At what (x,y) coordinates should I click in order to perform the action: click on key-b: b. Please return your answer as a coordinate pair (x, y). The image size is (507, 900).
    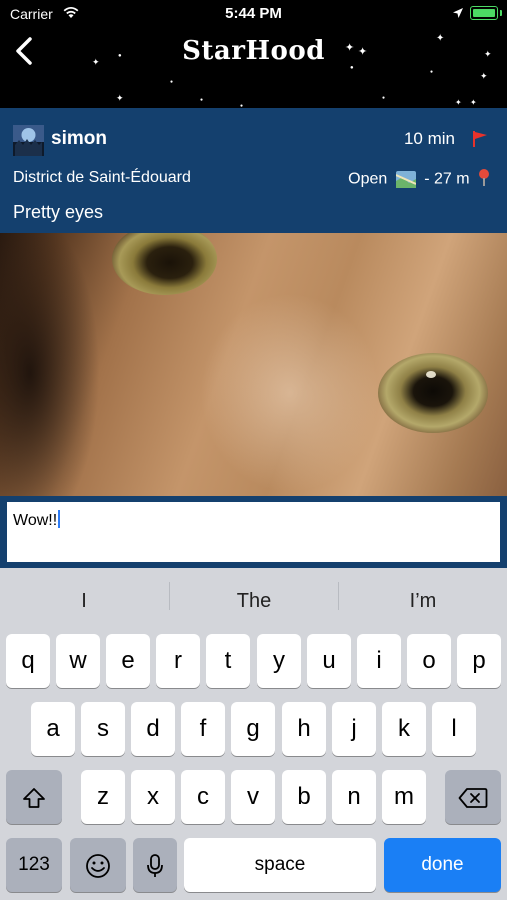
    Looking at the image, I should click on (304, 797).